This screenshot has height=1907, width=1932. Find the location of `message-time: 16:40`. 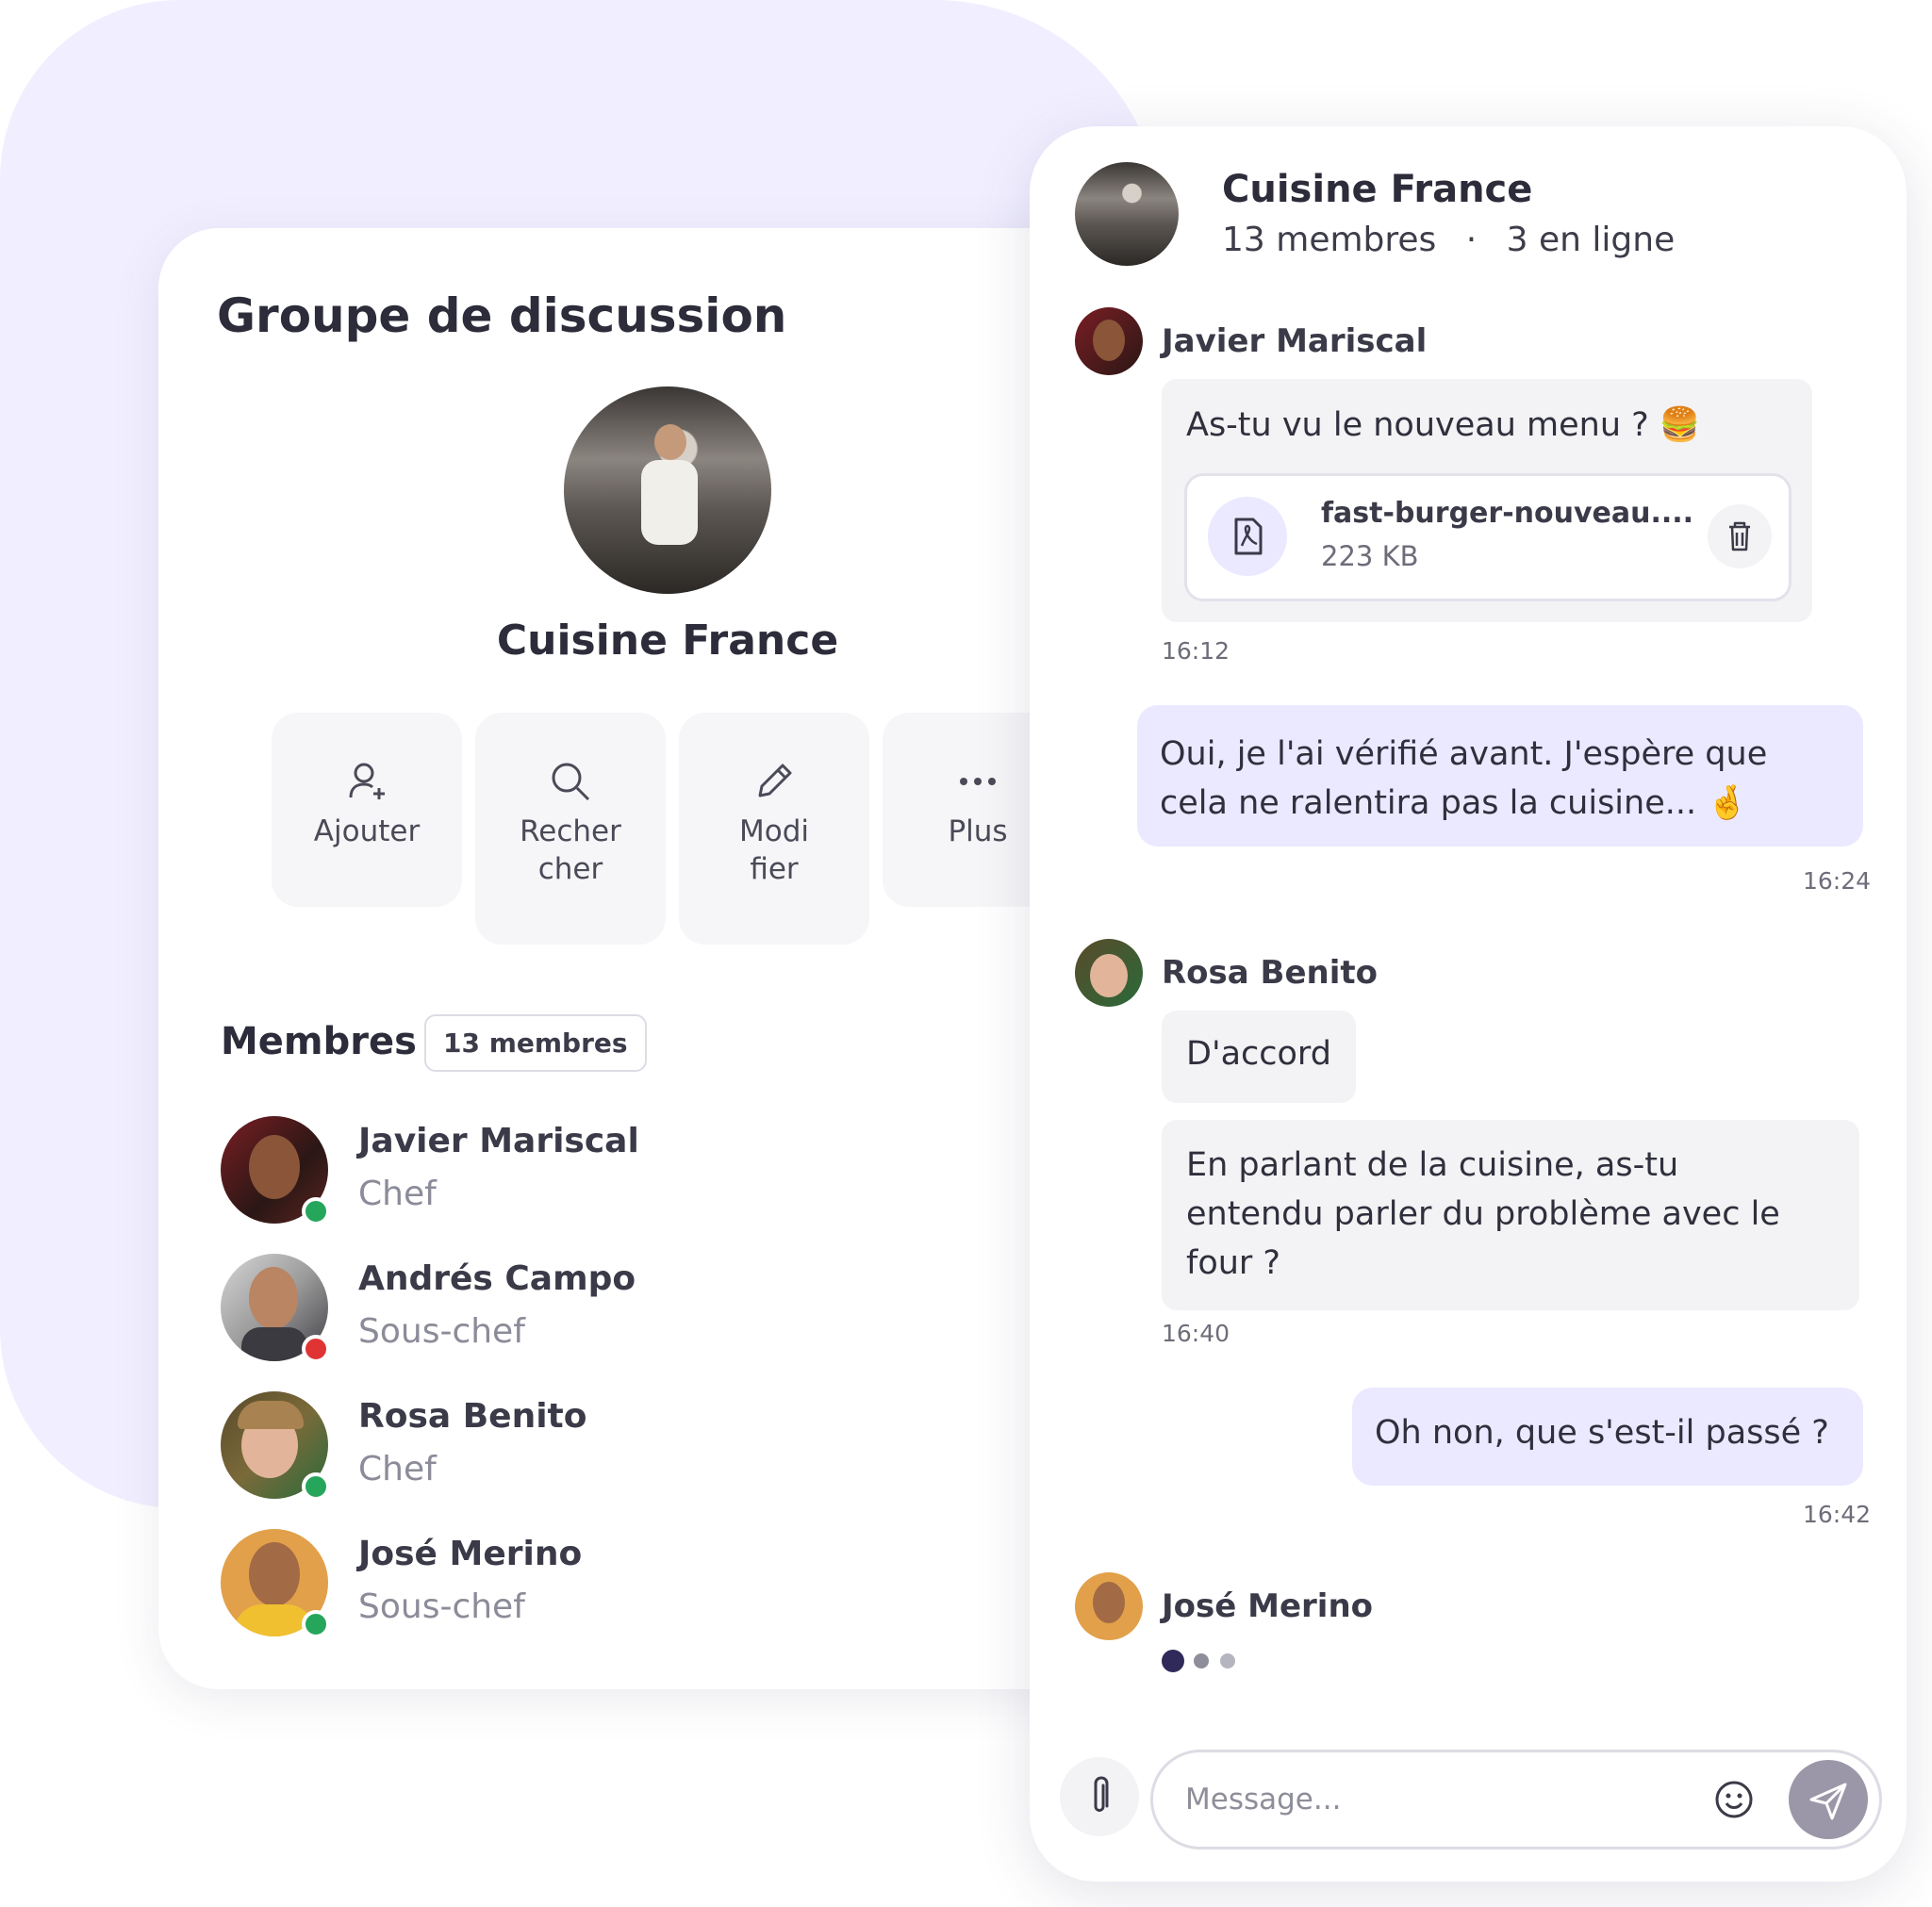

message-time: 16:40 is located at coordinates (1196, 1333).